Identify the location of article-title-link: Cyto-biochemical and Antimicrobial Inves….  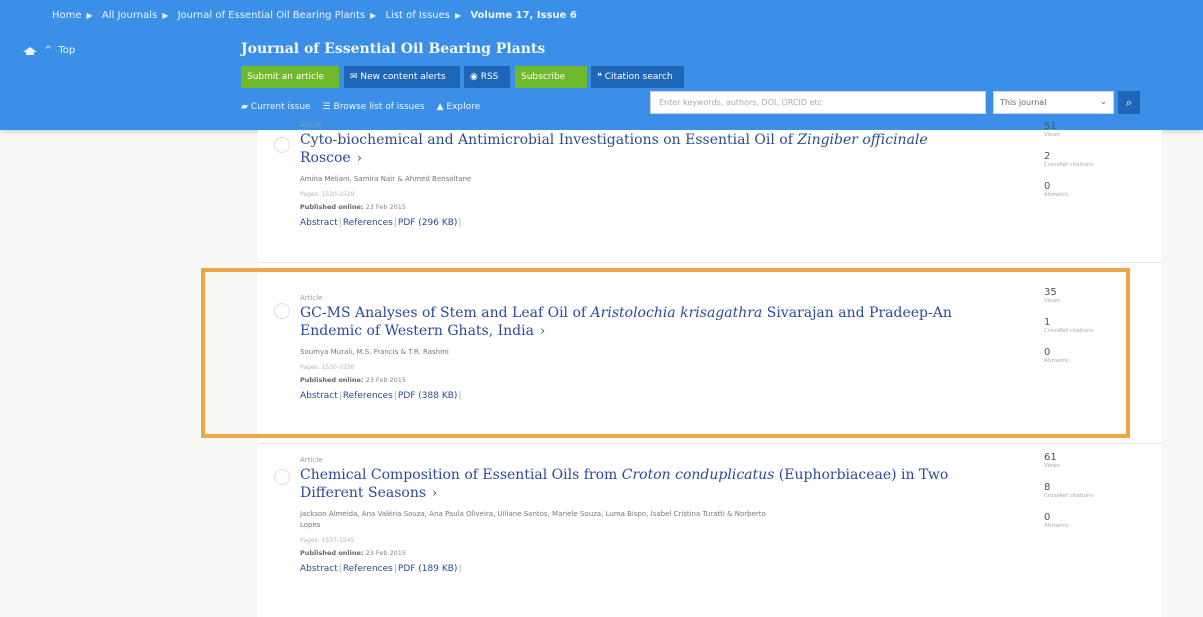
(640, 149).